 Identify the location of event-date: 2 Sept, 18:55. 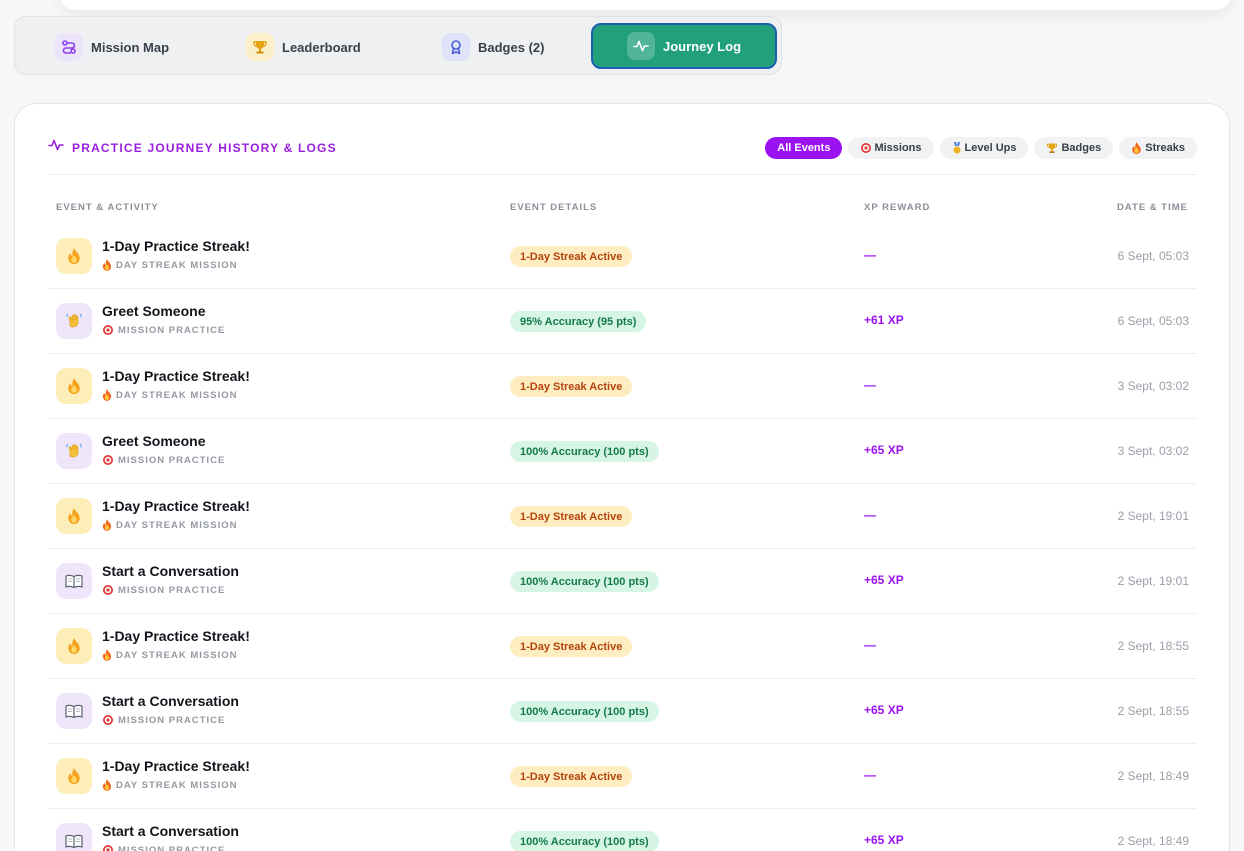
(1153, 646).